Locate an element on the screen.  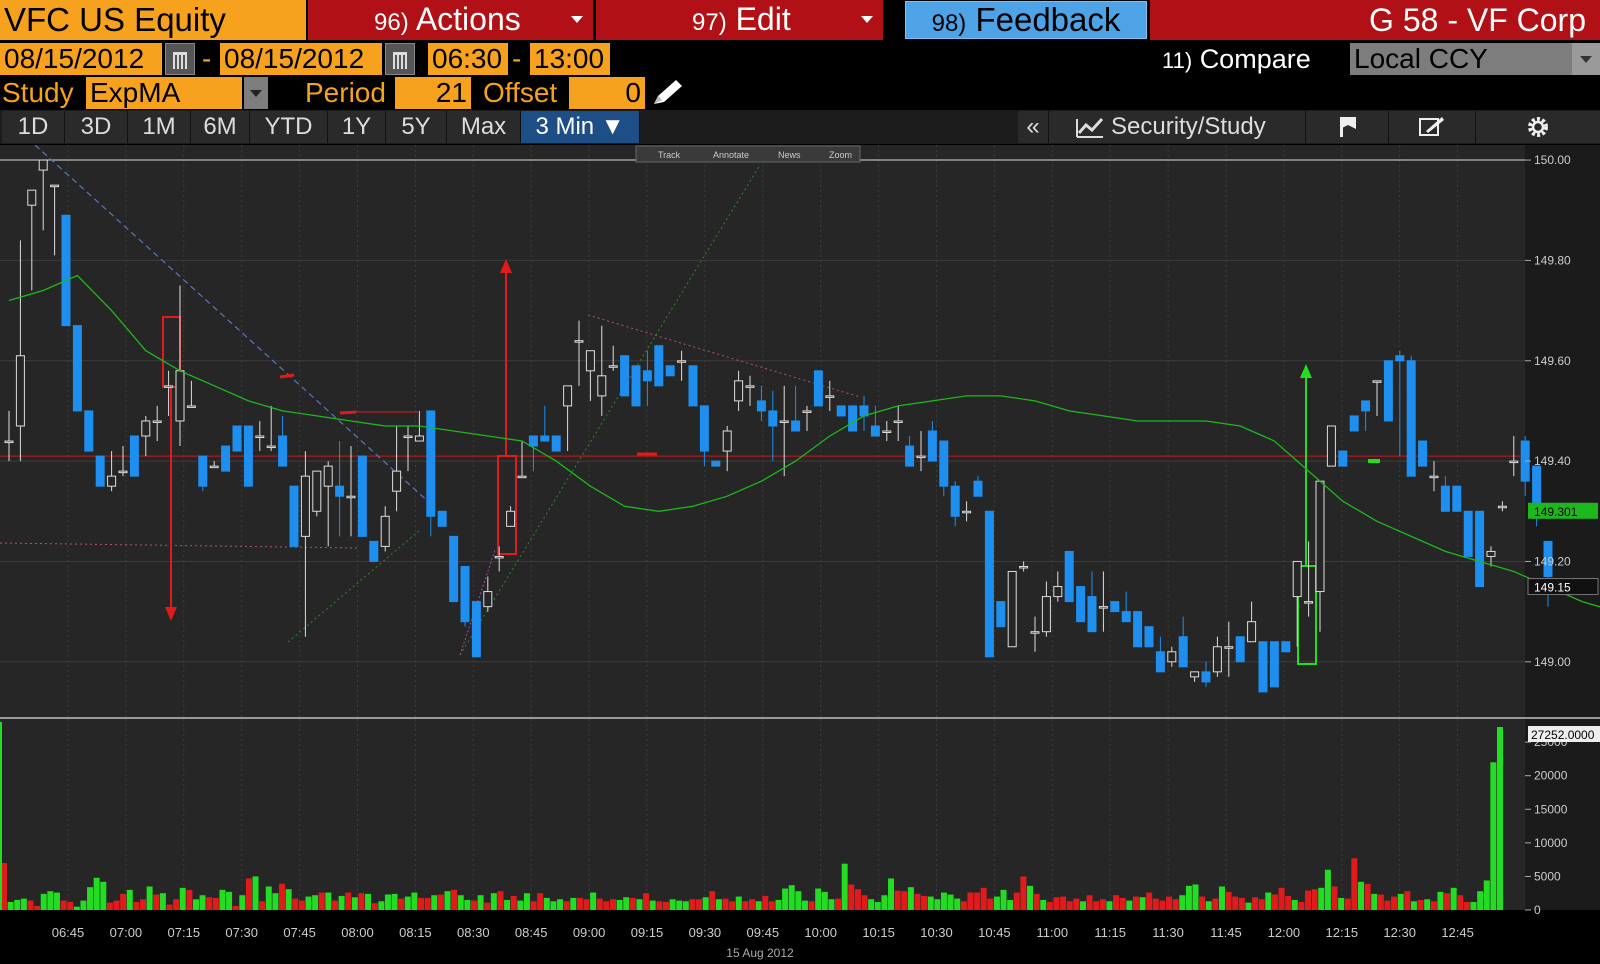
actions-menu: 96) Actions is located at coordinates (450, 20).